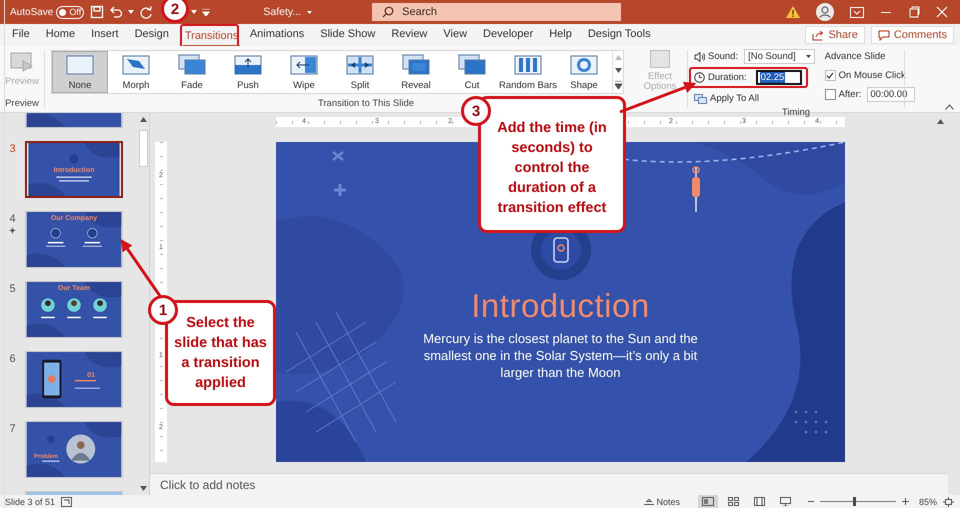 The width and height of the screenshot is (960, 508). What do you see at coordinates (21, 35) in the screenshot?
I see `ribbon-tab: File` at bounding box center [21, 35].